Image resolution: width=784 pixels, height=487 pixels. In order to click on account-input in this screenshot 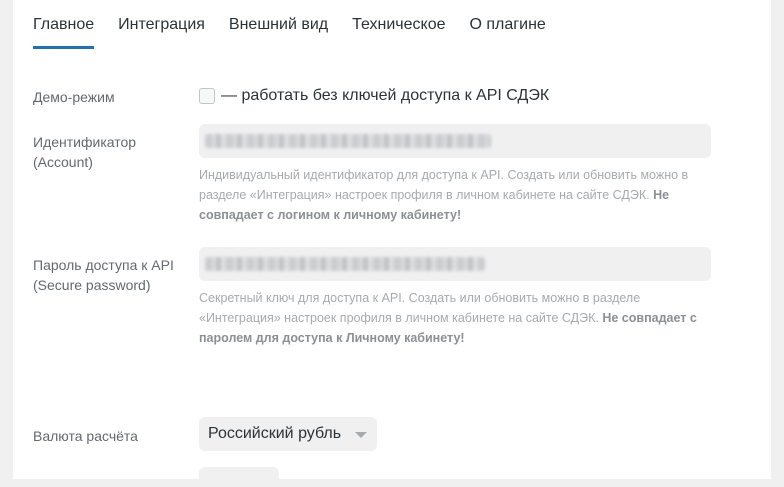, I will do `click(455, 141)`.